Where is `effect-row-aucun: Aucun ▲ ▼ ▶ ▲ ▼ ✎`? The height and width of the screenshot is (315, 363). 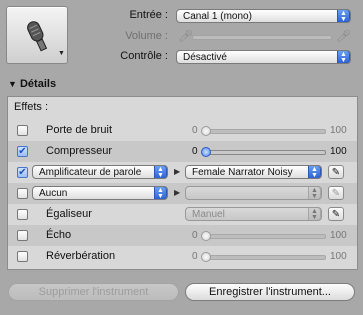 effect-row-aucun: Aucun ▲ ▼ ▶ ▲ ▼ ✎ is located at coordinates (182, 193).